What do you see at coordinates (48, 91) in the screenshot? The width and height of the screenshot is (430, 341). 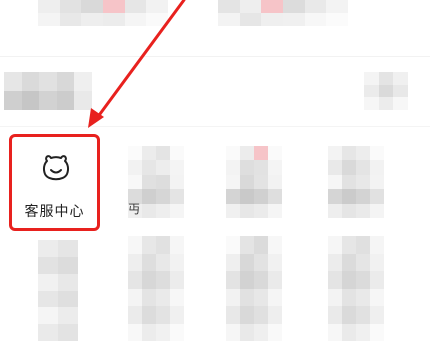 I see `blurred-section-title` at bounding box center [48, 91].